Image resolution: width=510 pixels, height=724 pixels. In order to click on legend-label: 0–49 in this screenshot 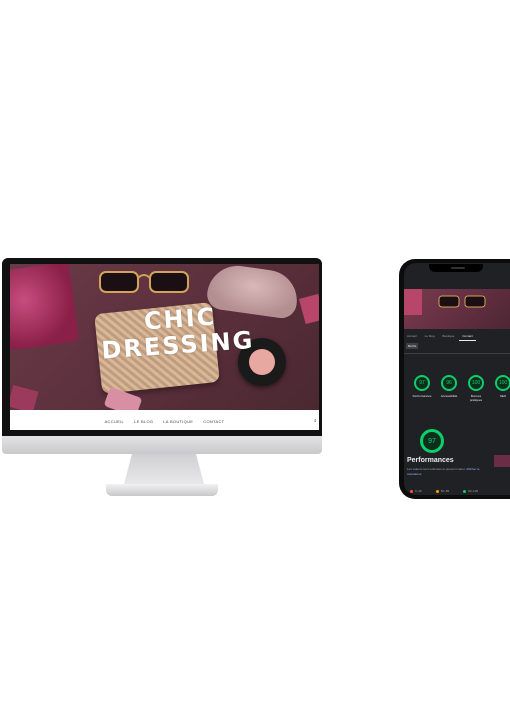, I will do `click(418, 491)`.